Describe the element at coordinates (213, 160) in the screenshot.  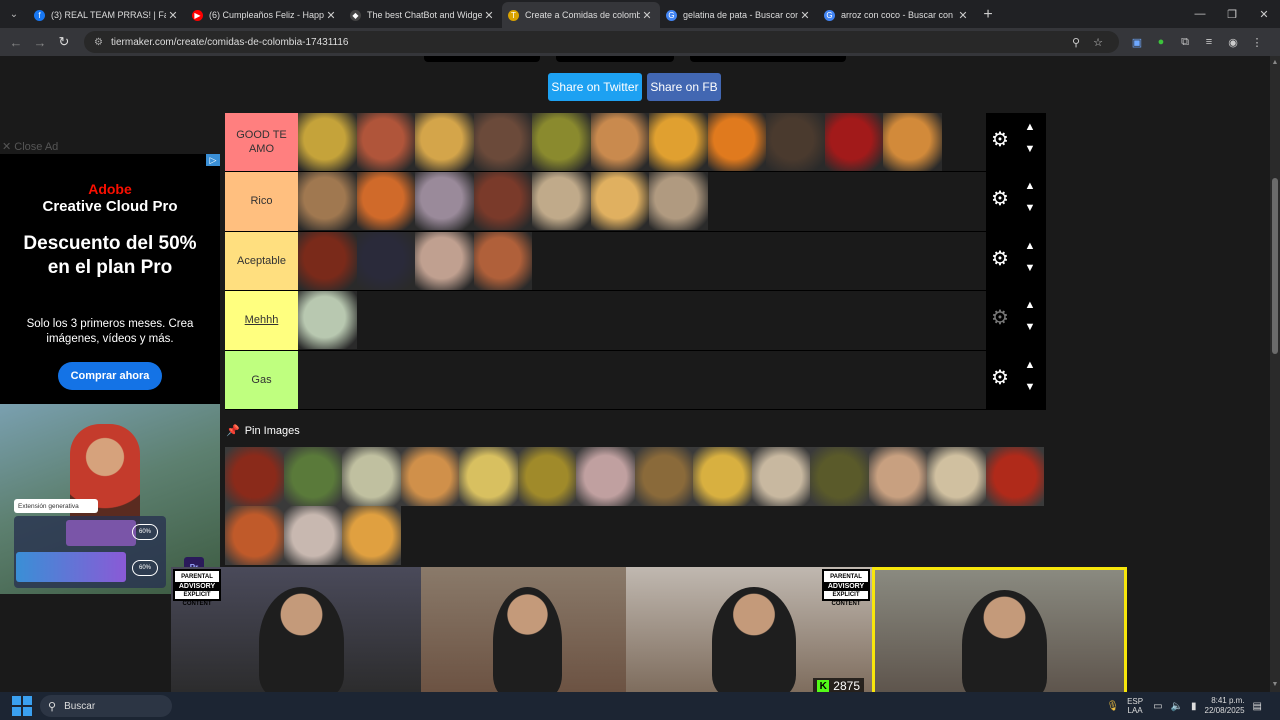
I see `ad-choices-icon: ▷` at that location.